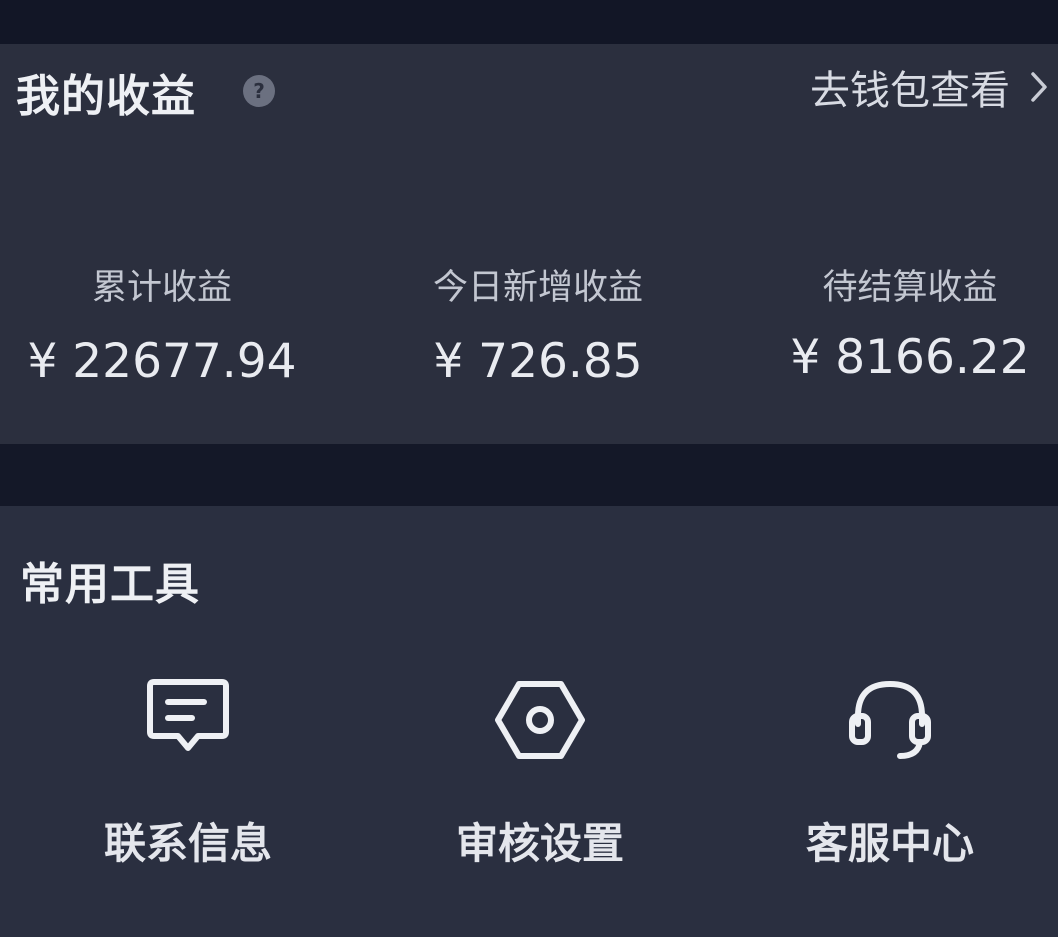  I want to click on tool-label: 客服中心, so click(889, 843).